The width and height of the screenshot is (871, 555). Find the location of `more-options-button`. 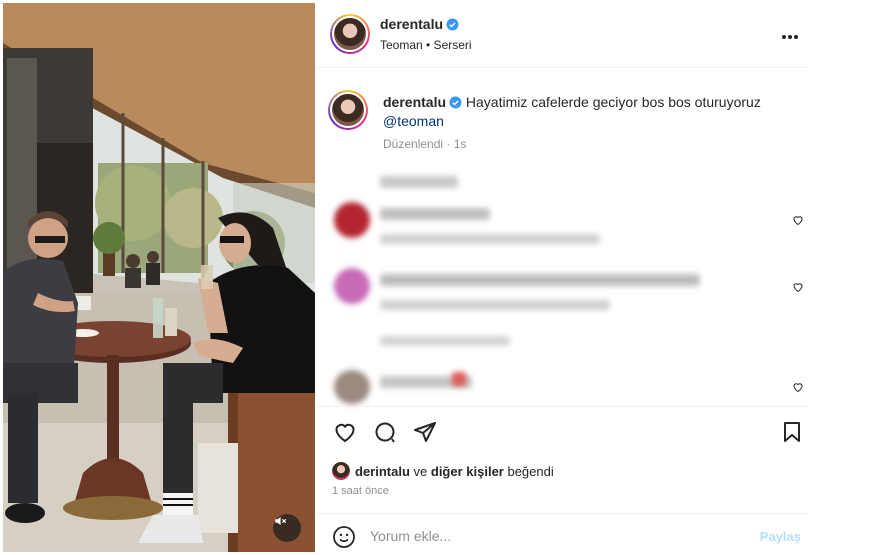

more-options-button is located at coordinates (790, 34).